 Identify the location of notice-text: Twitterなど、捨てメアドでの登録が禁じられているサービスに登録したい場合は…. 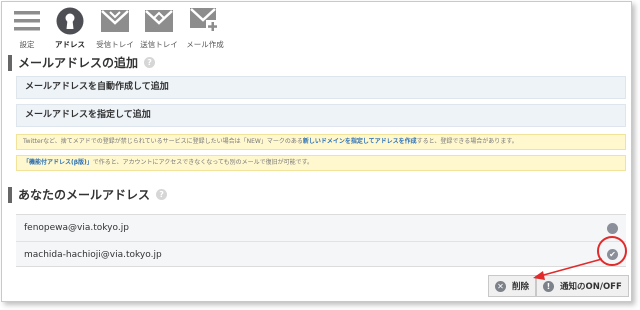
(163, 141).